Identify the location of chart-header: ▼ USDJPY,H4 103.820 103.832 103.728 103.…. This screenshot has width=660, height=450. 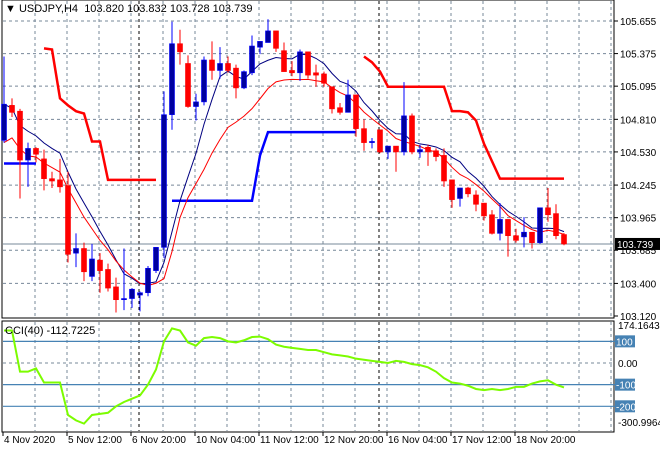
(128, 9).